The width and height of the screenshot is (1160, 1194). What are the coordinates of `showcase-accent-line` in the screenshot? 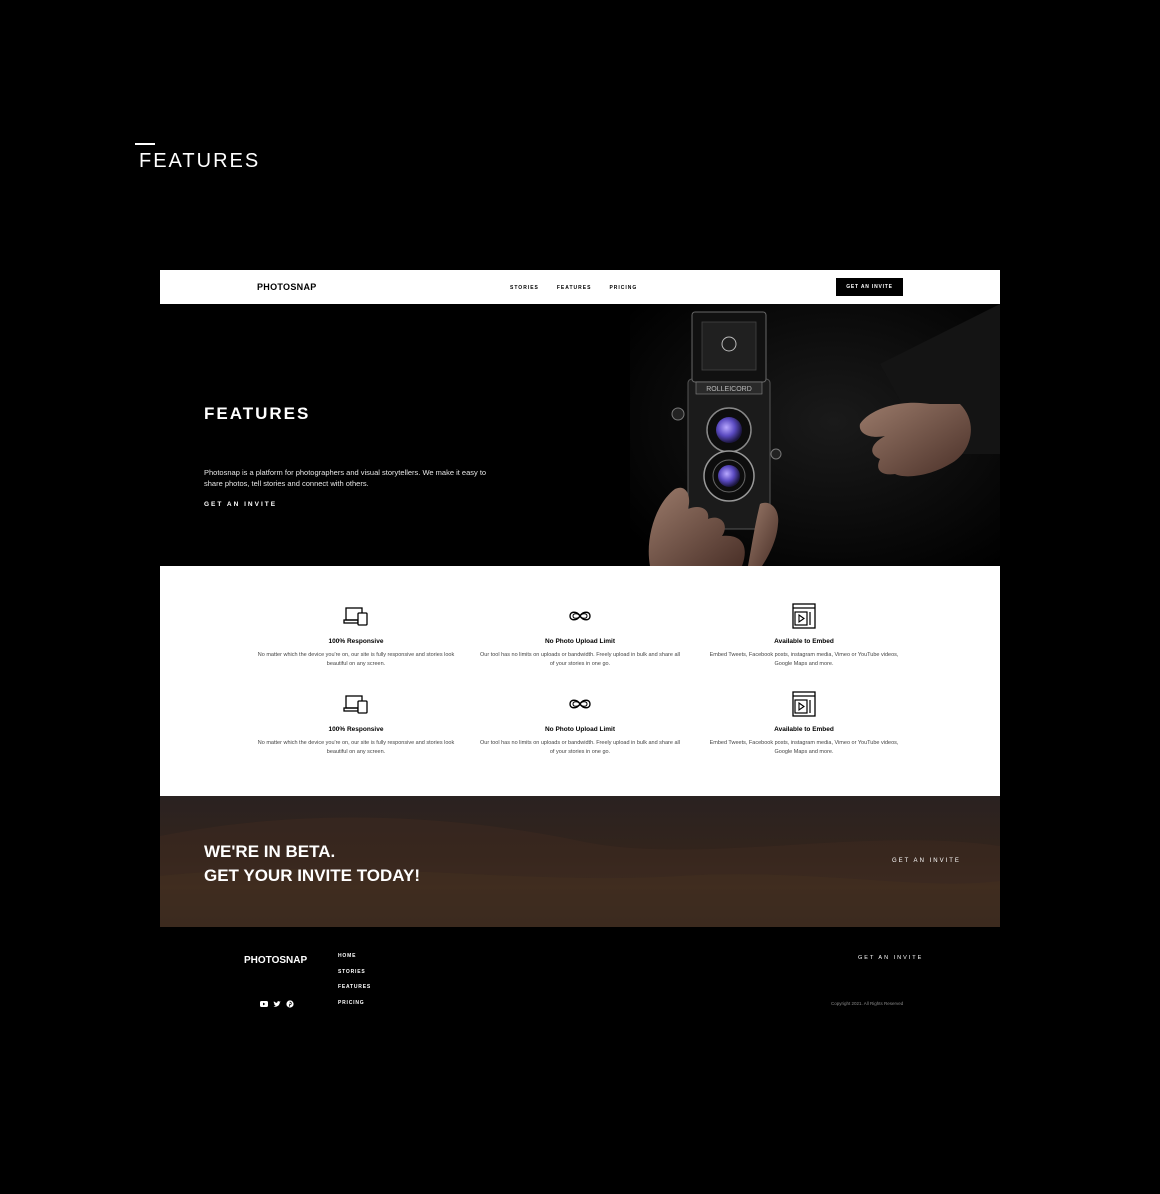 It's located at (145, 144).